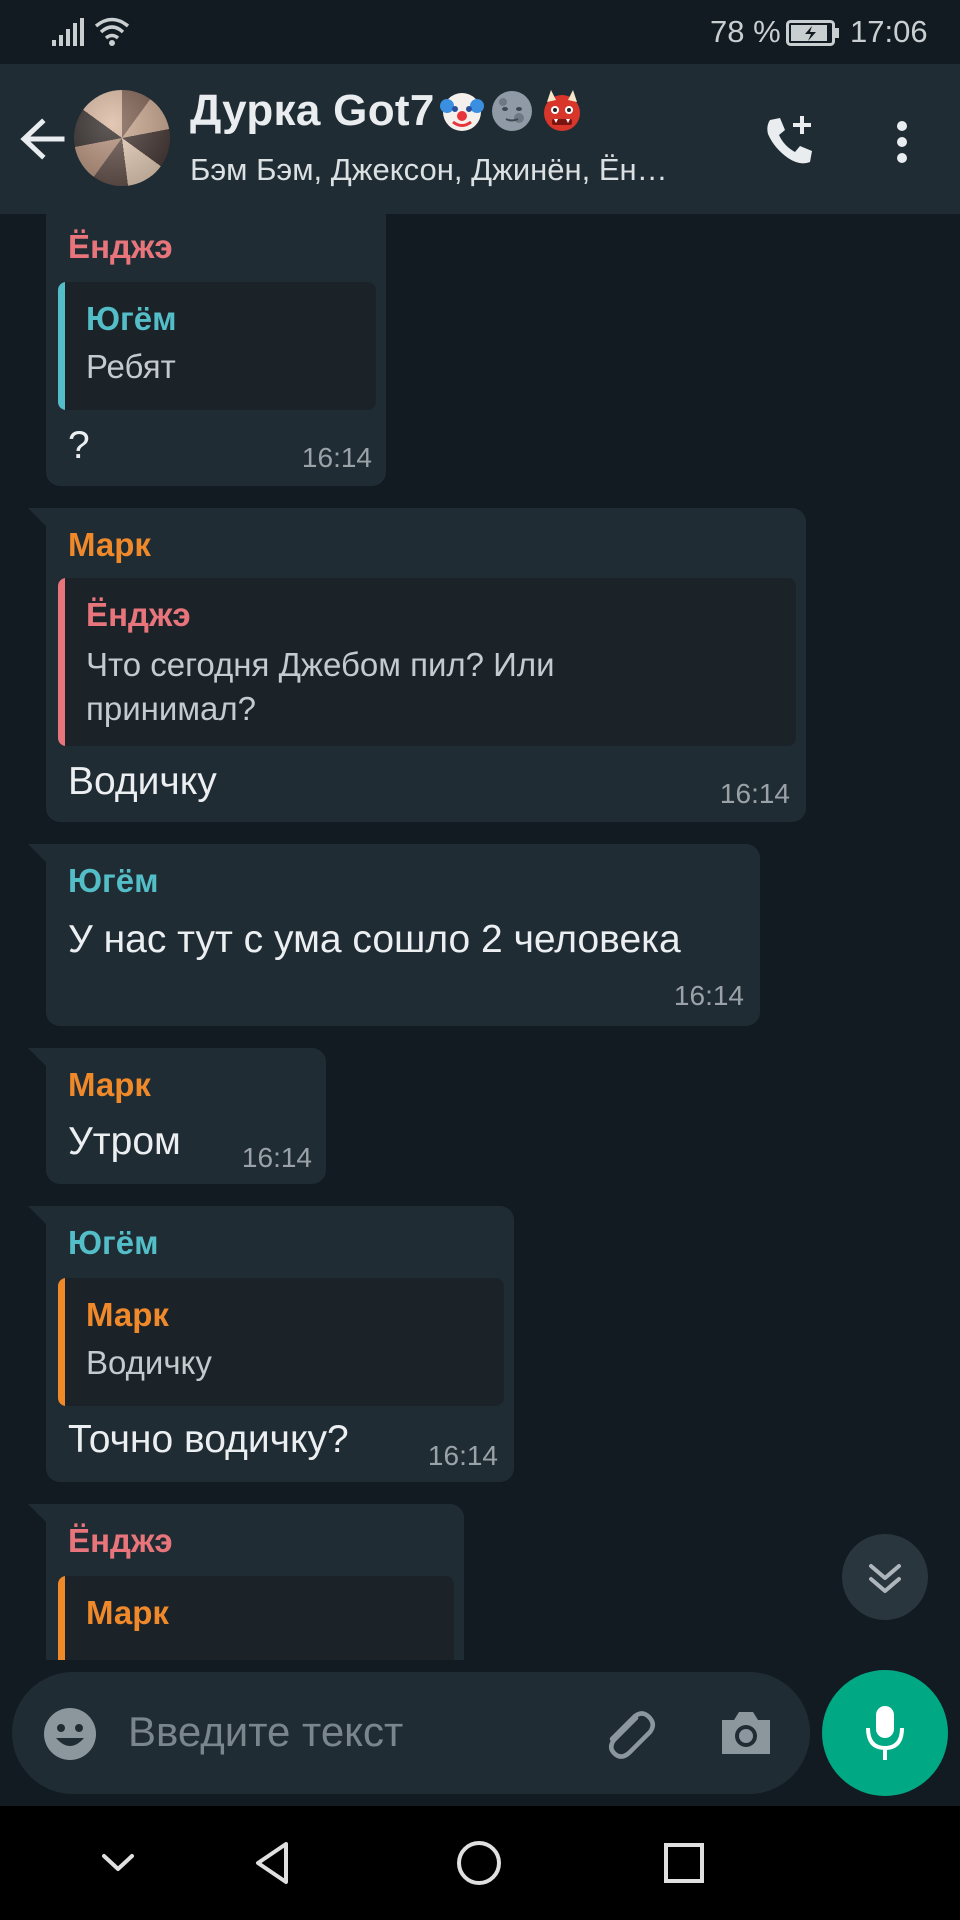 The height and width of the screenshot is (1920, 960). I want to click on nav-home-icon, so click(479, 1865).